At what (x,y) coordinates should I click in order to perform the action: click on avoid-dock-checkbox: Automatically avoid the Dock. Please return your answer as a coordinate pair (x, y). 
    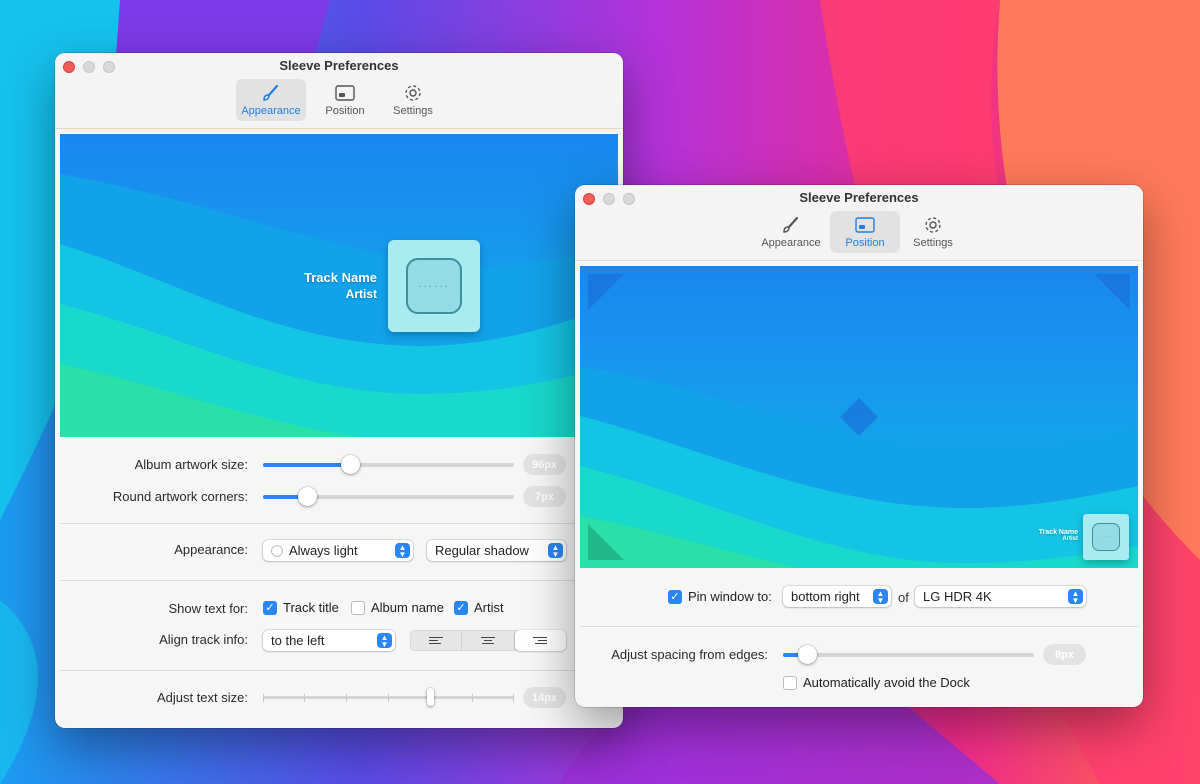
    Looking at the image, I should click on (876, 682).